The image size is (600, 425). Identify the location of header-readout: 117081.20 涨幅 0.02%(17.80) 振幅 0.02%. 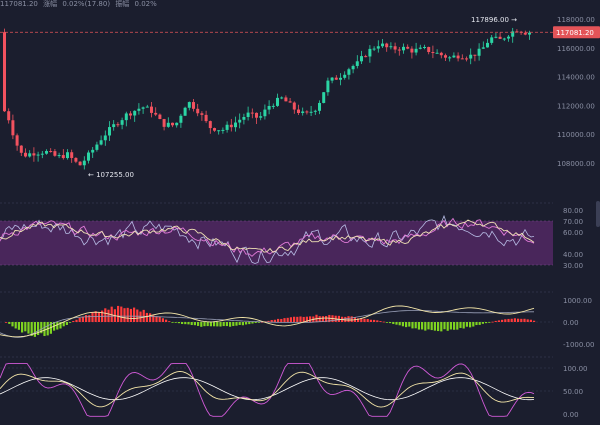
(80, 4).